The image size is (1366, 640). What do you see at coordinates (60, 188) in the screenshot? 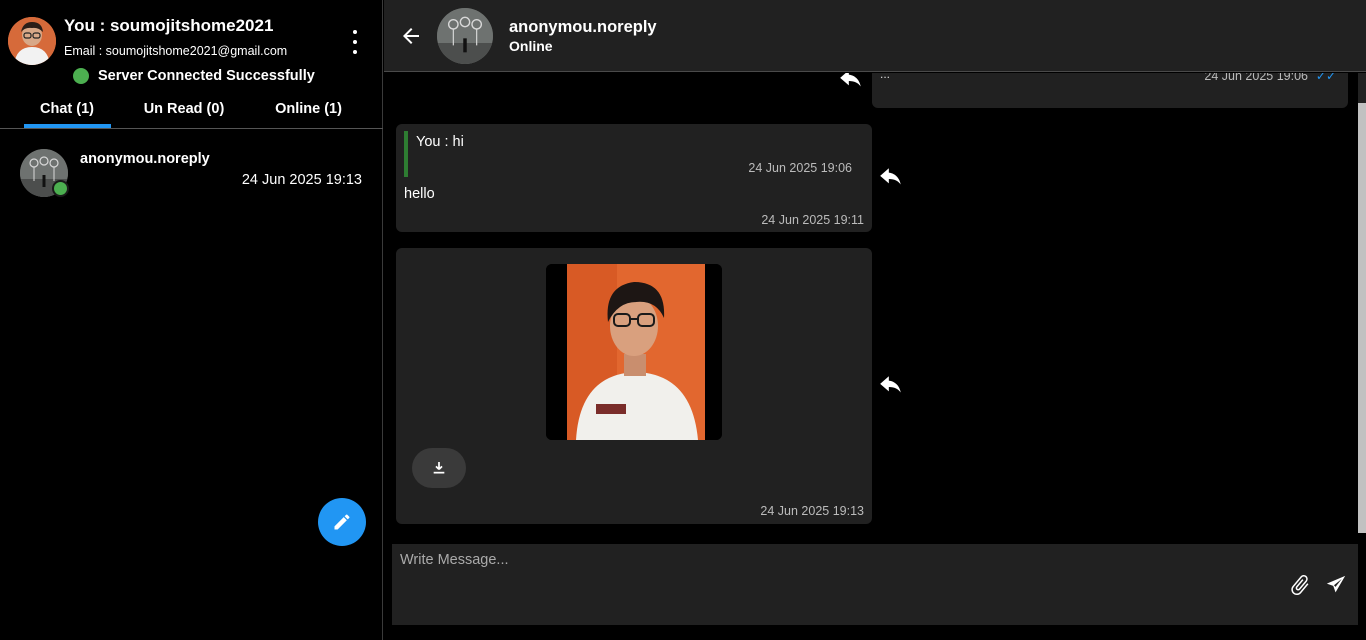
I see `online-indicator` at bounding box center [60, 188].